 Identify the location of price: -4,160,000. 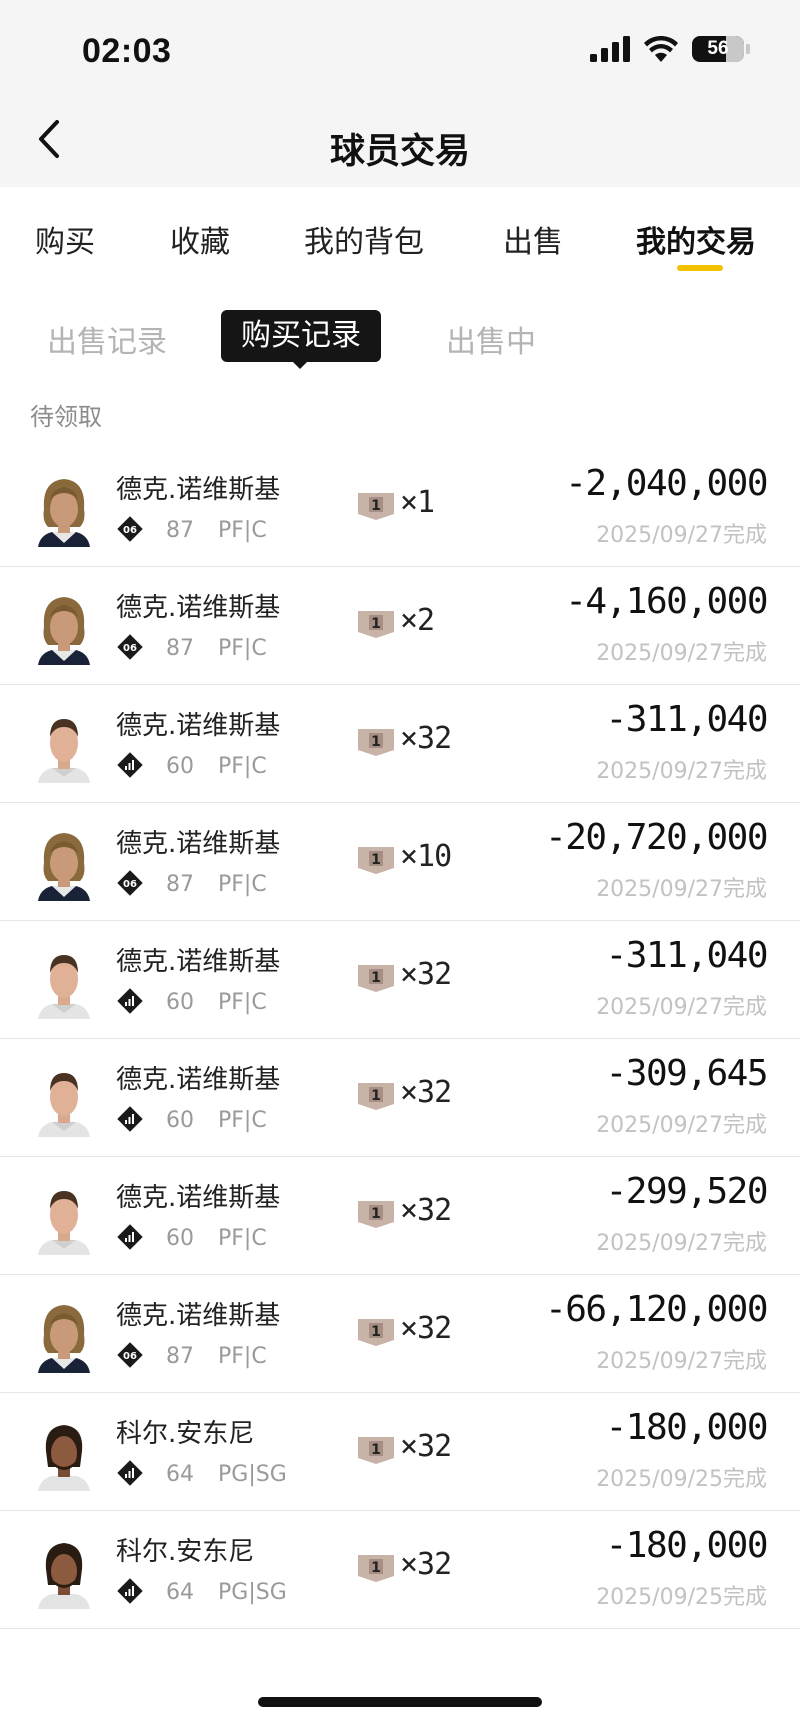
(666, 601).